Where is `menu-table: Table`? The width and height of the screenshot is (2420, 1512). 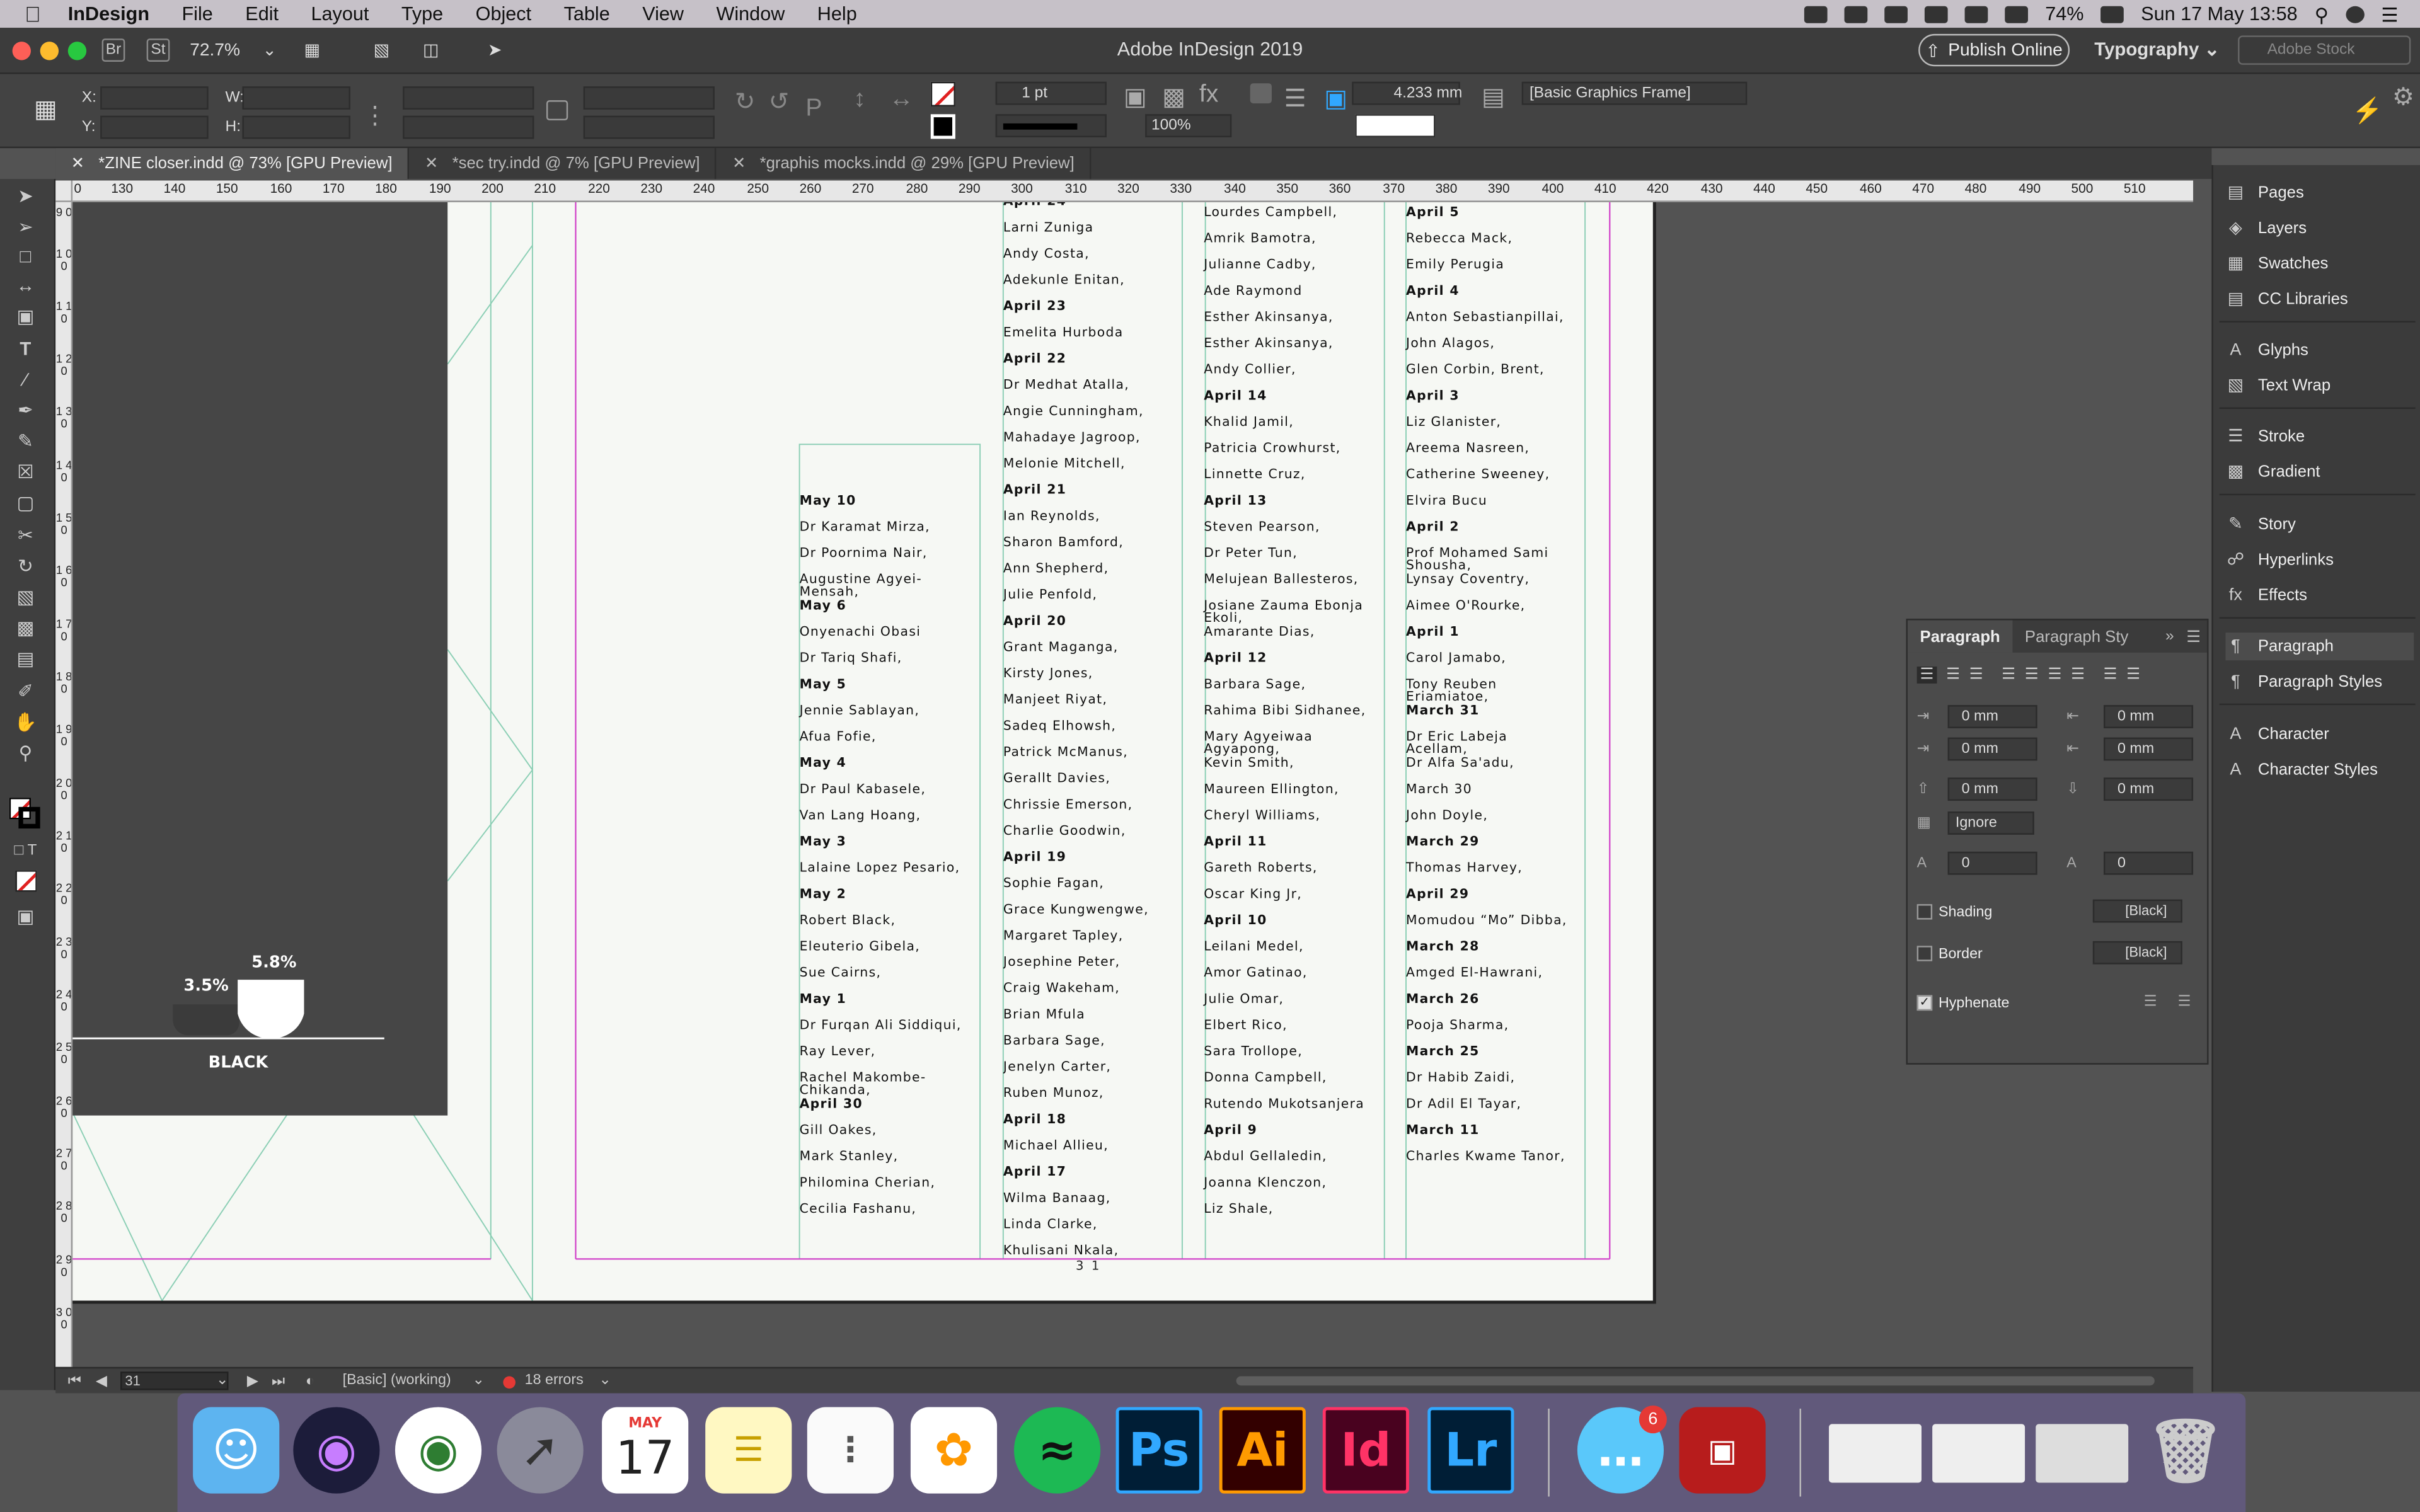
menu-table: Table is located at coordinates (587, 14).